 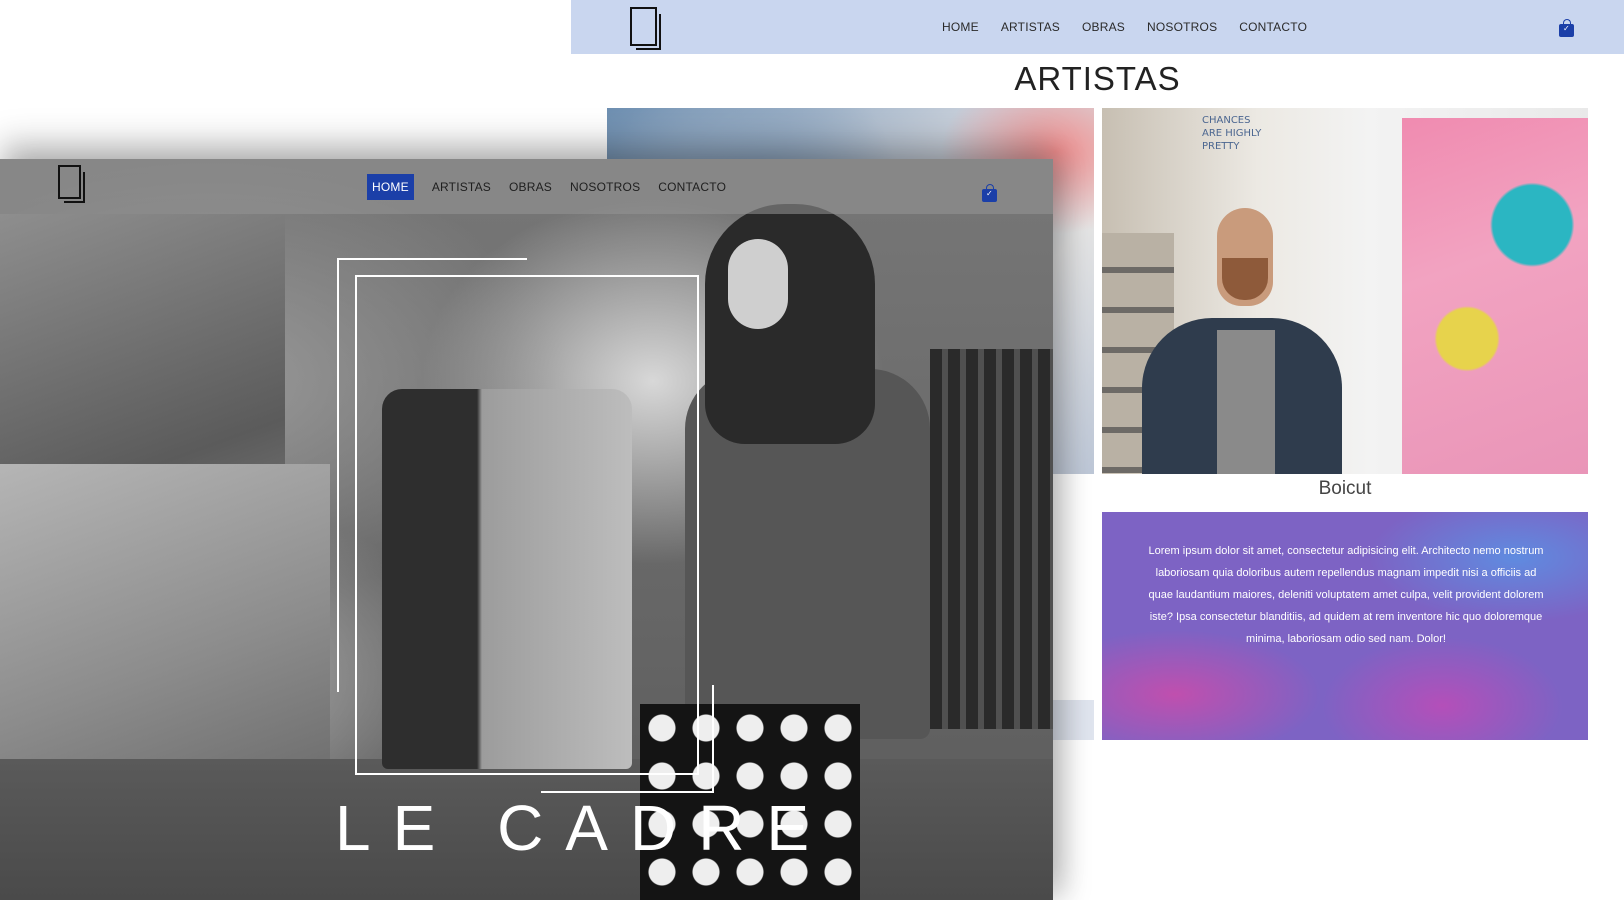 I want to click on brand-title: LE CADRE, so click(x=583, y=828).